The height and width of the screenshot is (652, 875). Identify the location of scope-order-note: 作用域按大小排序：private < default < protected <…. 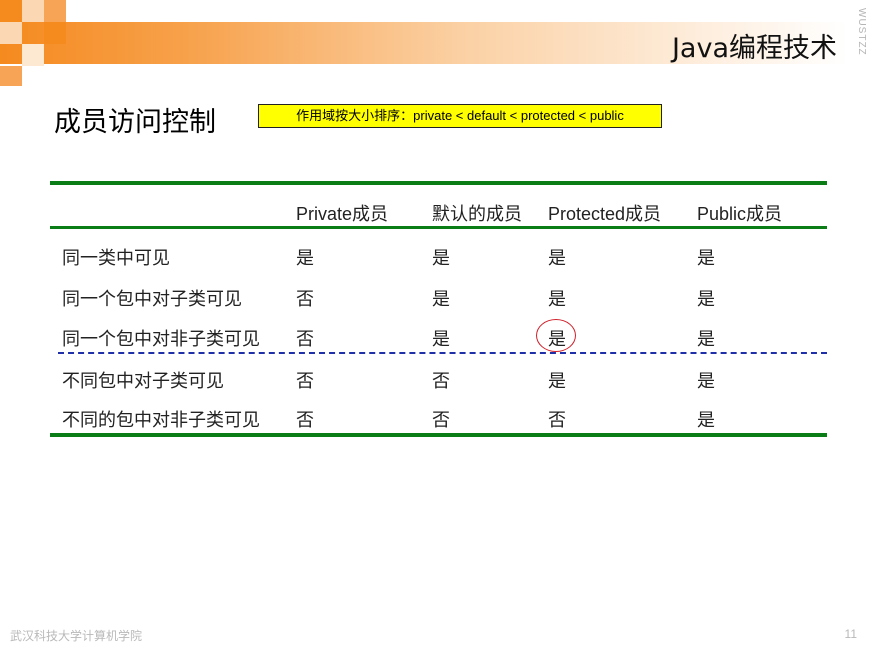
(460, 116).